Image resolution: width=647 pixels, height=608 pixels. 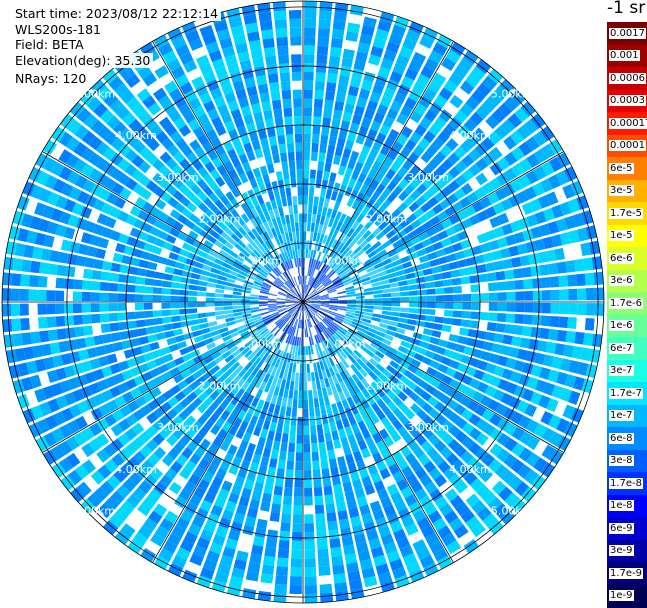 What do you see at coordinates (627, 168) in the screenshot?
I see `colorbar-swatch: 6e-5` at bounding box center [627, 168].